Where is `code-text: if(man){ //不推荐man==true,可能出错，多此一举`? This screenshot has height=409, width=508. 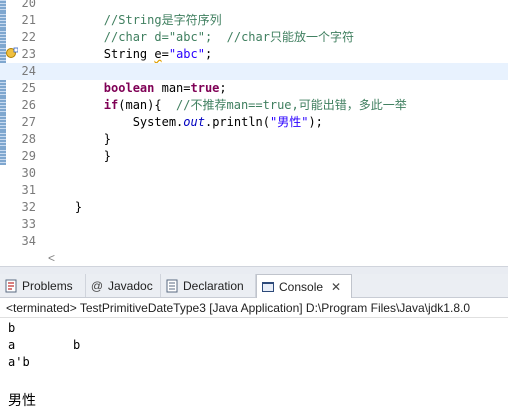 code-text: if(man){ //不推荐man==true,可能出错，多此一举 is located at coordinates (226, 105).